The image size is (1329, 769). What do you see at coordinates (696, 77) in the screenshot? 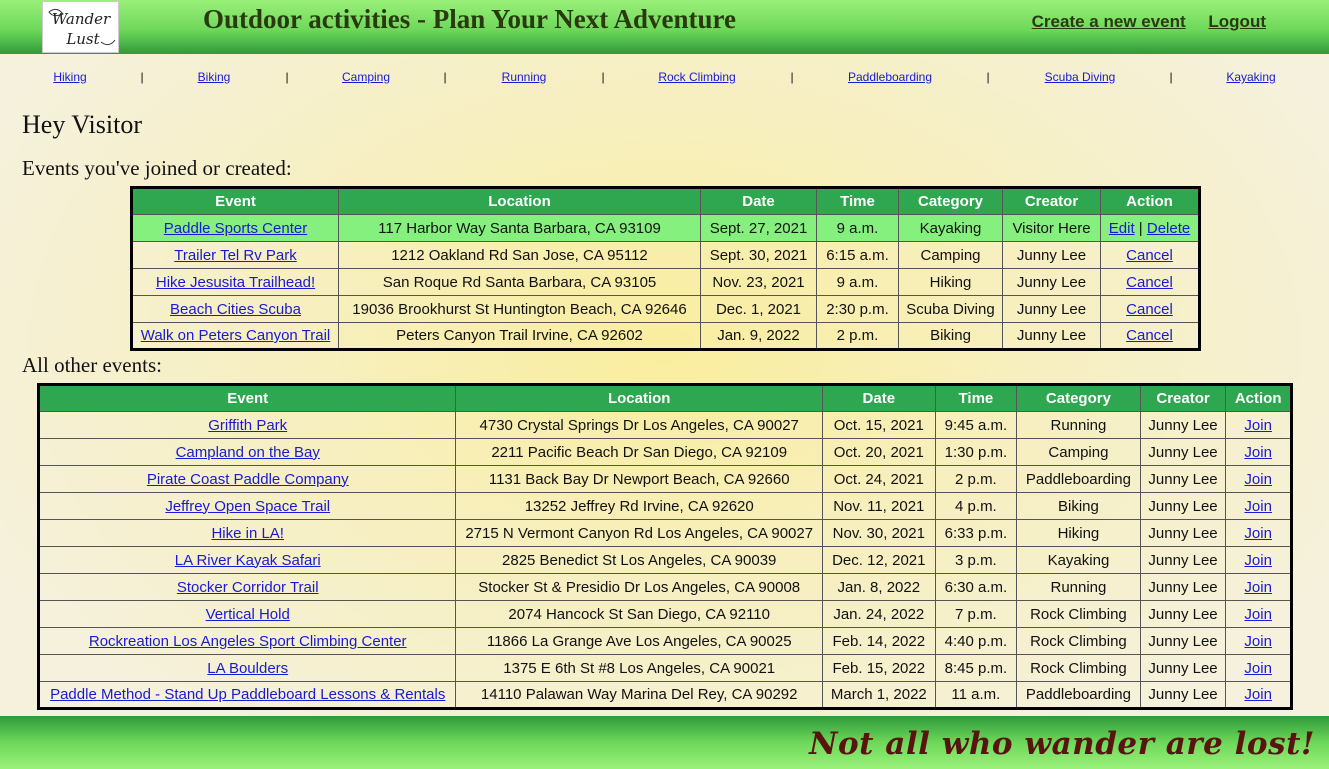
I see `nav-rock-climbing: Rock Climbing` at bounding box center [696, 77].